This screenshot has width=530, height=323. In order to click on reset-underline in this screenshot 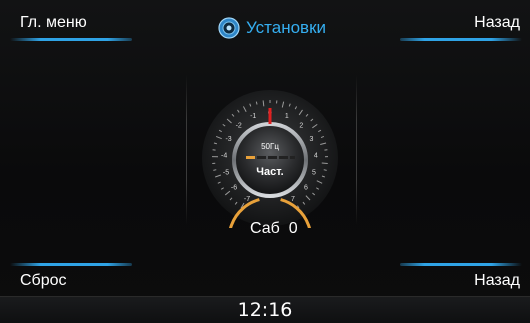, I will do `click(71, 264)`.